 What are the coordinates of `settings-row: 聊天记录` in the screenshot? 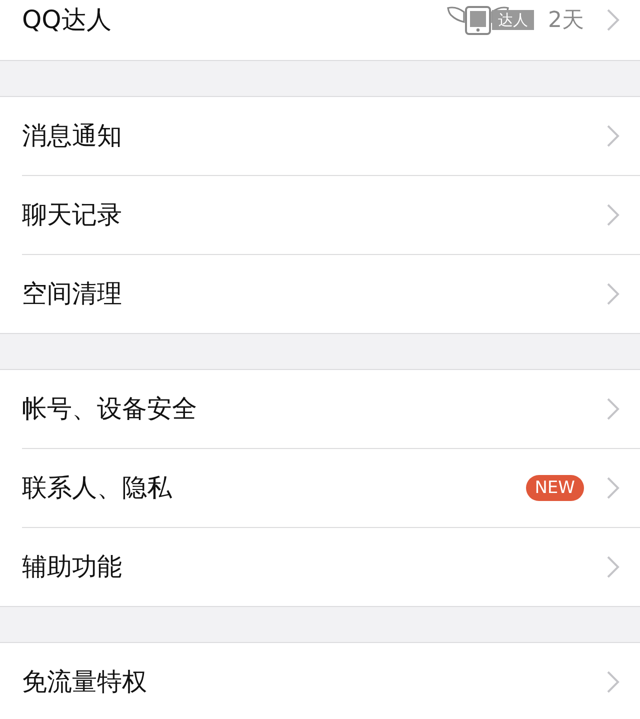 It's located at (320, 215).